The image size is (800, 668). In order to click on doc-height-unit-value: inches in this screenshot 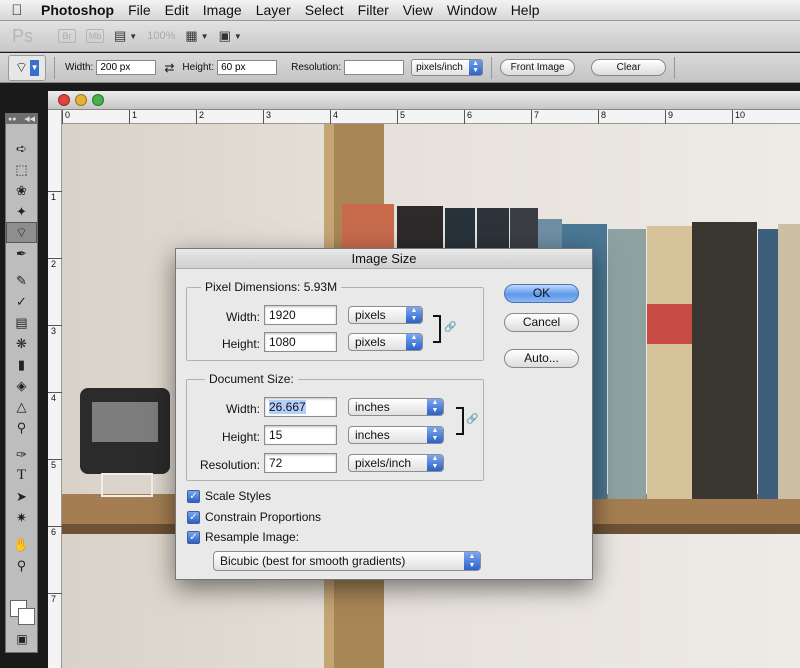, I will do `click(372, 435)`.